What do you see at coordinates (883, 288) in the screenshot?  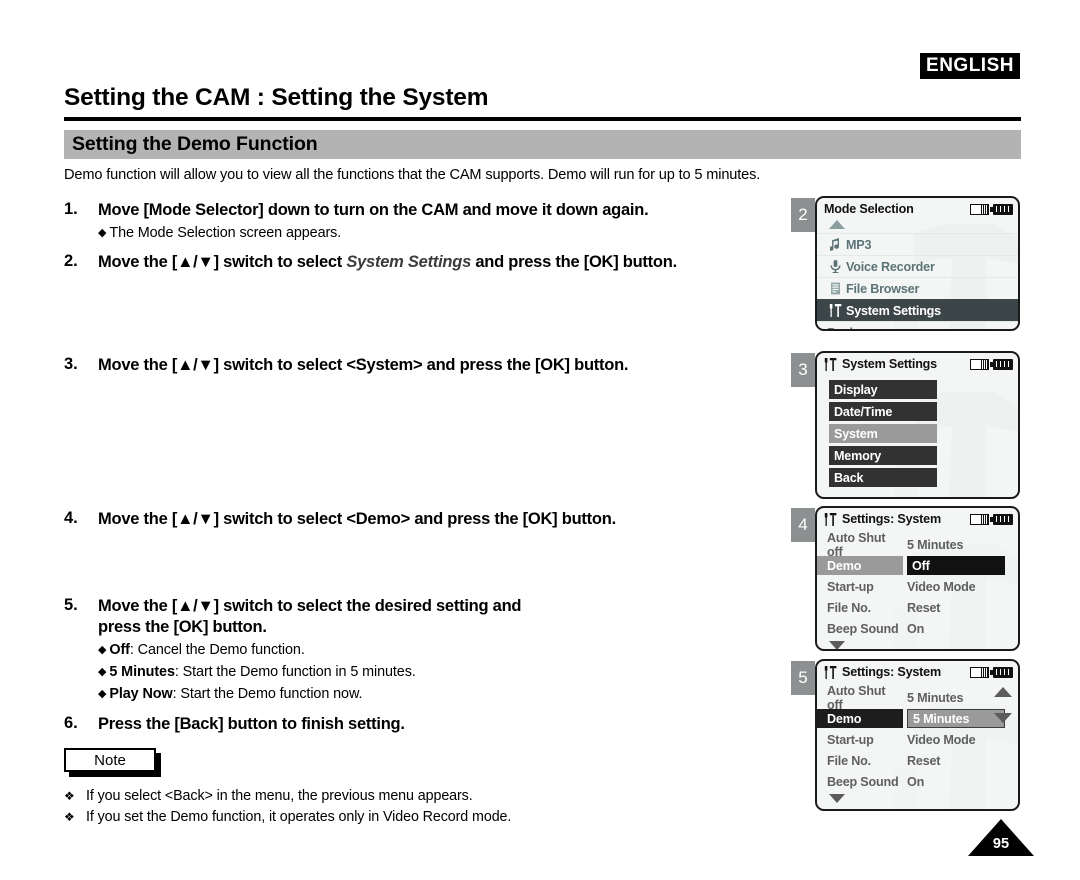 I see `menu-item-label: File Browser` at bounding box center [883, 288].